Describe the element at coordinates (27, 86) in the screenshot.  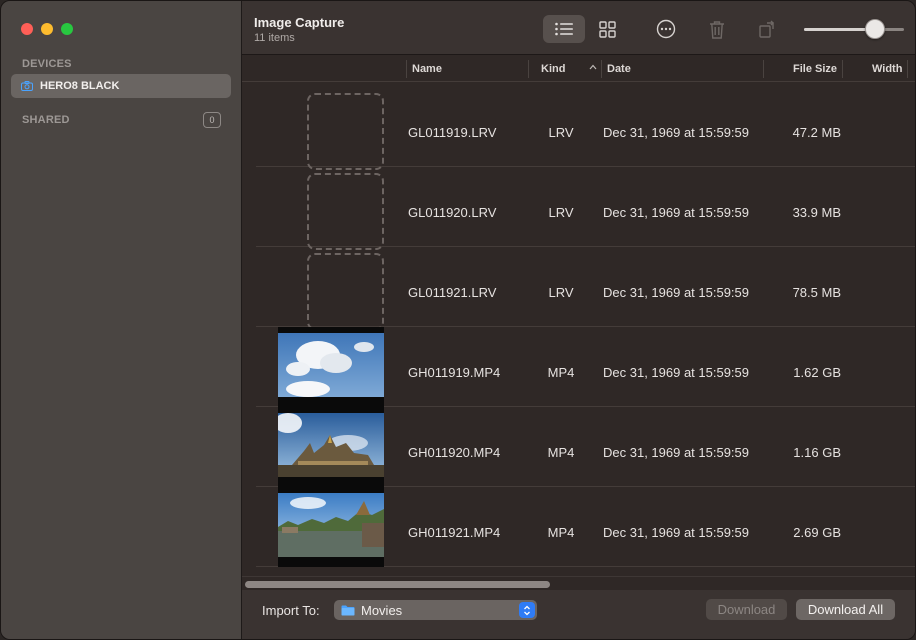
I see `camera-icon` at that location.